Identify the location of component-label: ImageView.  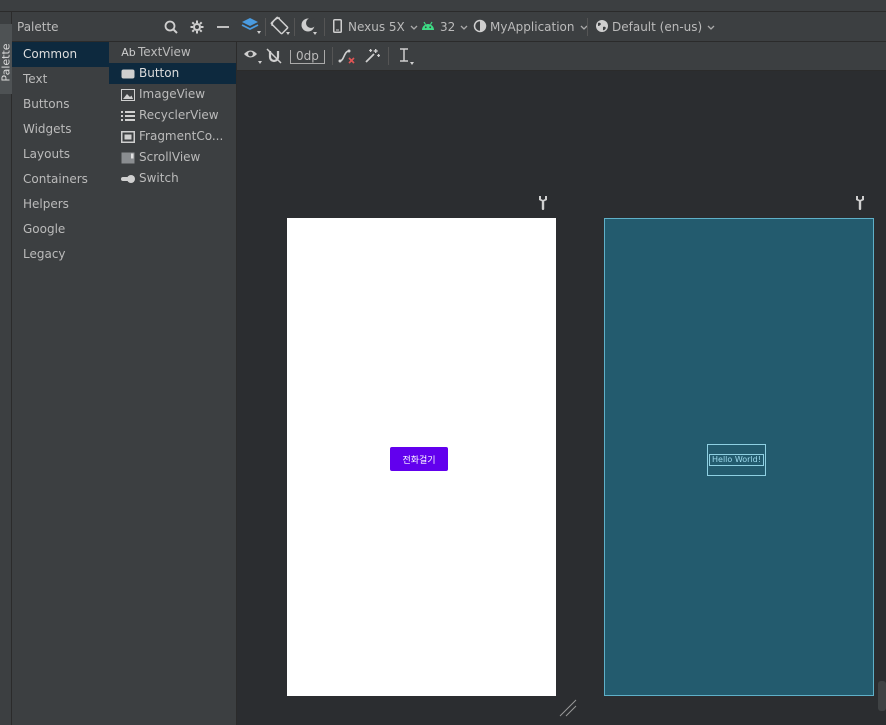
(172, 94).